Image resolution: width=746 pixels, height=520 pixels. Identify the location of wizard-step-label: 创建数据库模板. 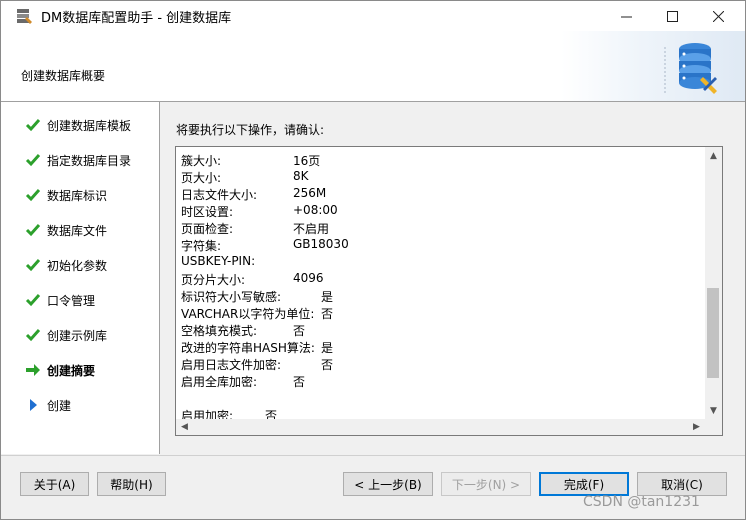
(89, 126).